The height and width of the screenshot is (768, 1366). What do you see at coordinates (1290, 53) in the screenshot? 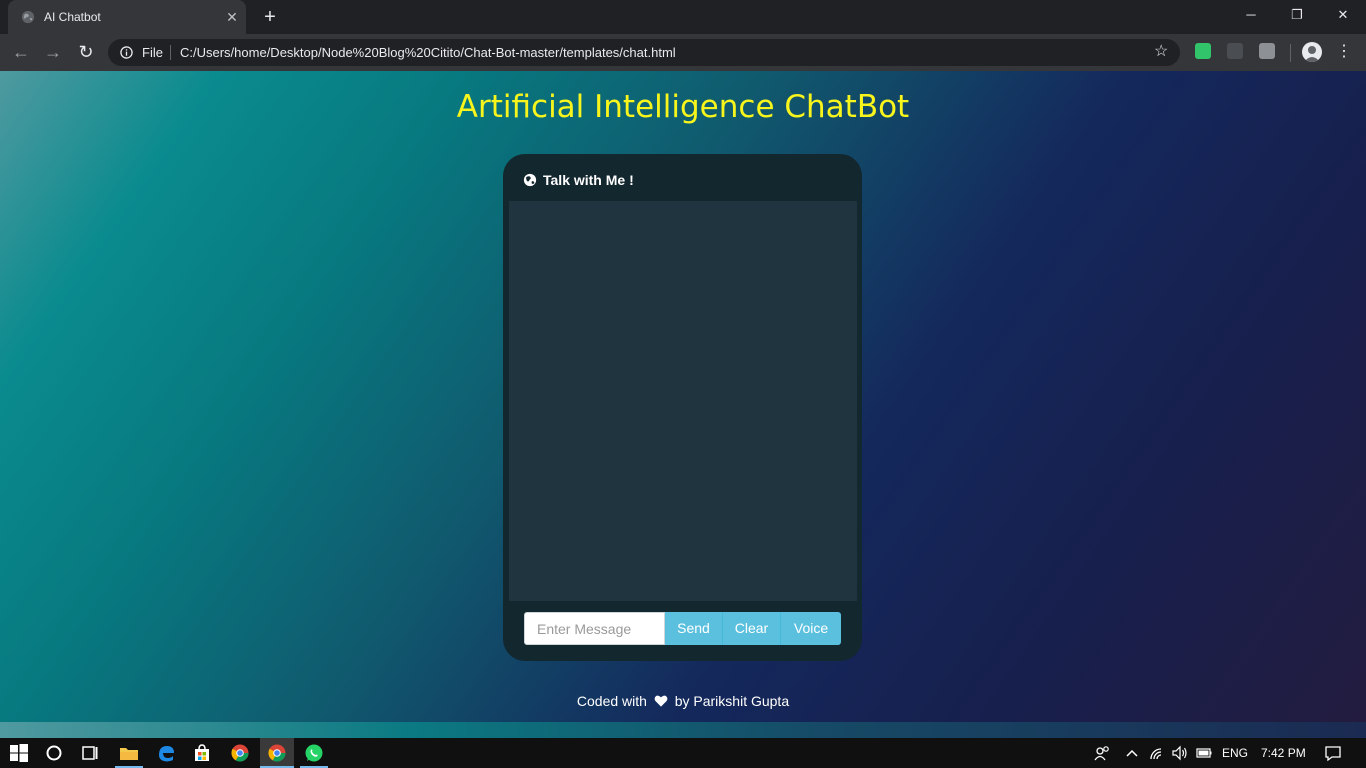
I see `toolbar-divider` at bounding box center [1290, 53].